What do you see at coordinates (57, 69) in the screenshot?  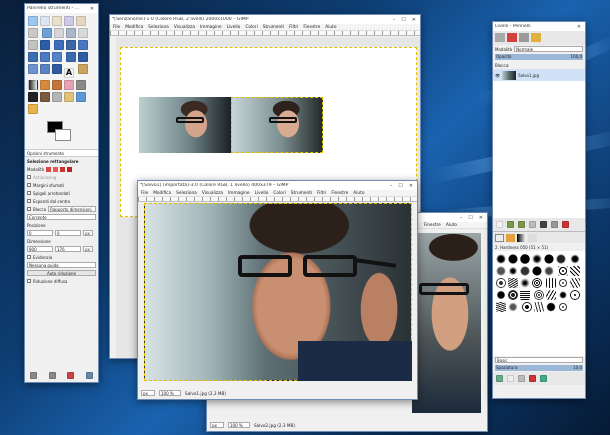 I see `handle-transform-tool-icon` at bounding box center [57, 69].